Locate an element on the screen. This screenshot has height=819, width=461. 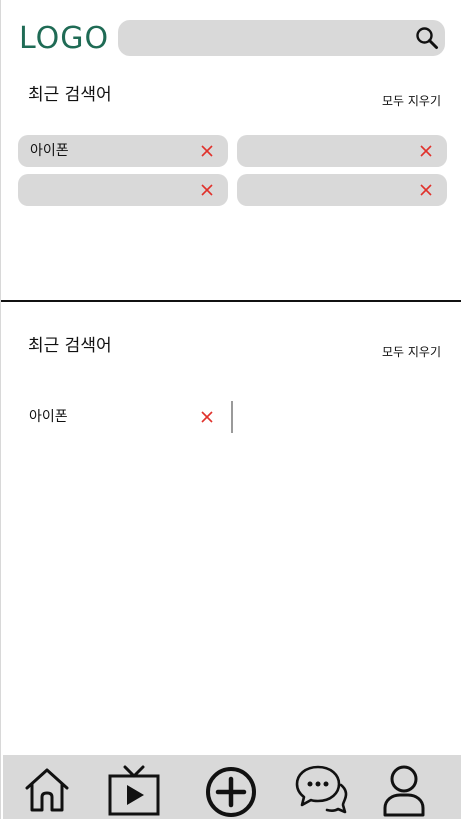
recent-search-chip: 아이폰 is located at coordinates (123, 151).